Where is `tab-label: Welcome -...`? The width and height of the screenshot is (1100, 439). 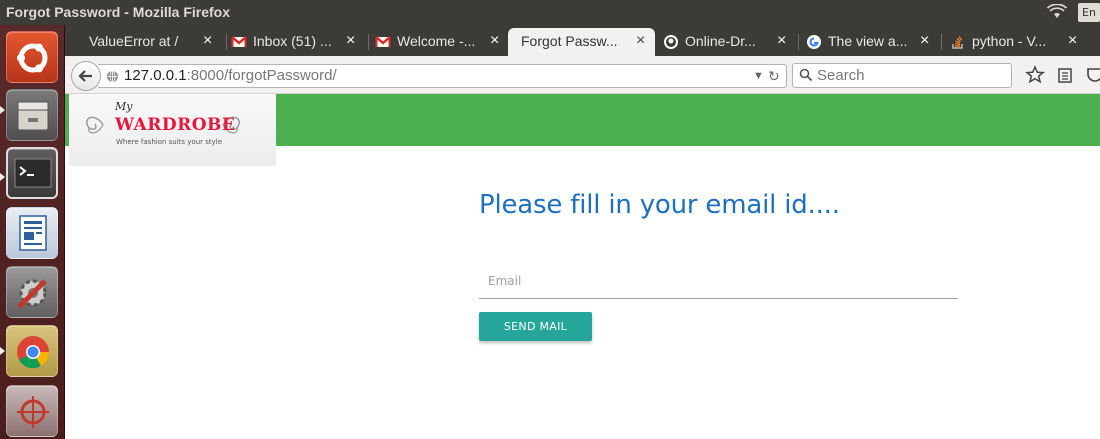 tab-label: Welcome -... is located at coordinates (436, 41).